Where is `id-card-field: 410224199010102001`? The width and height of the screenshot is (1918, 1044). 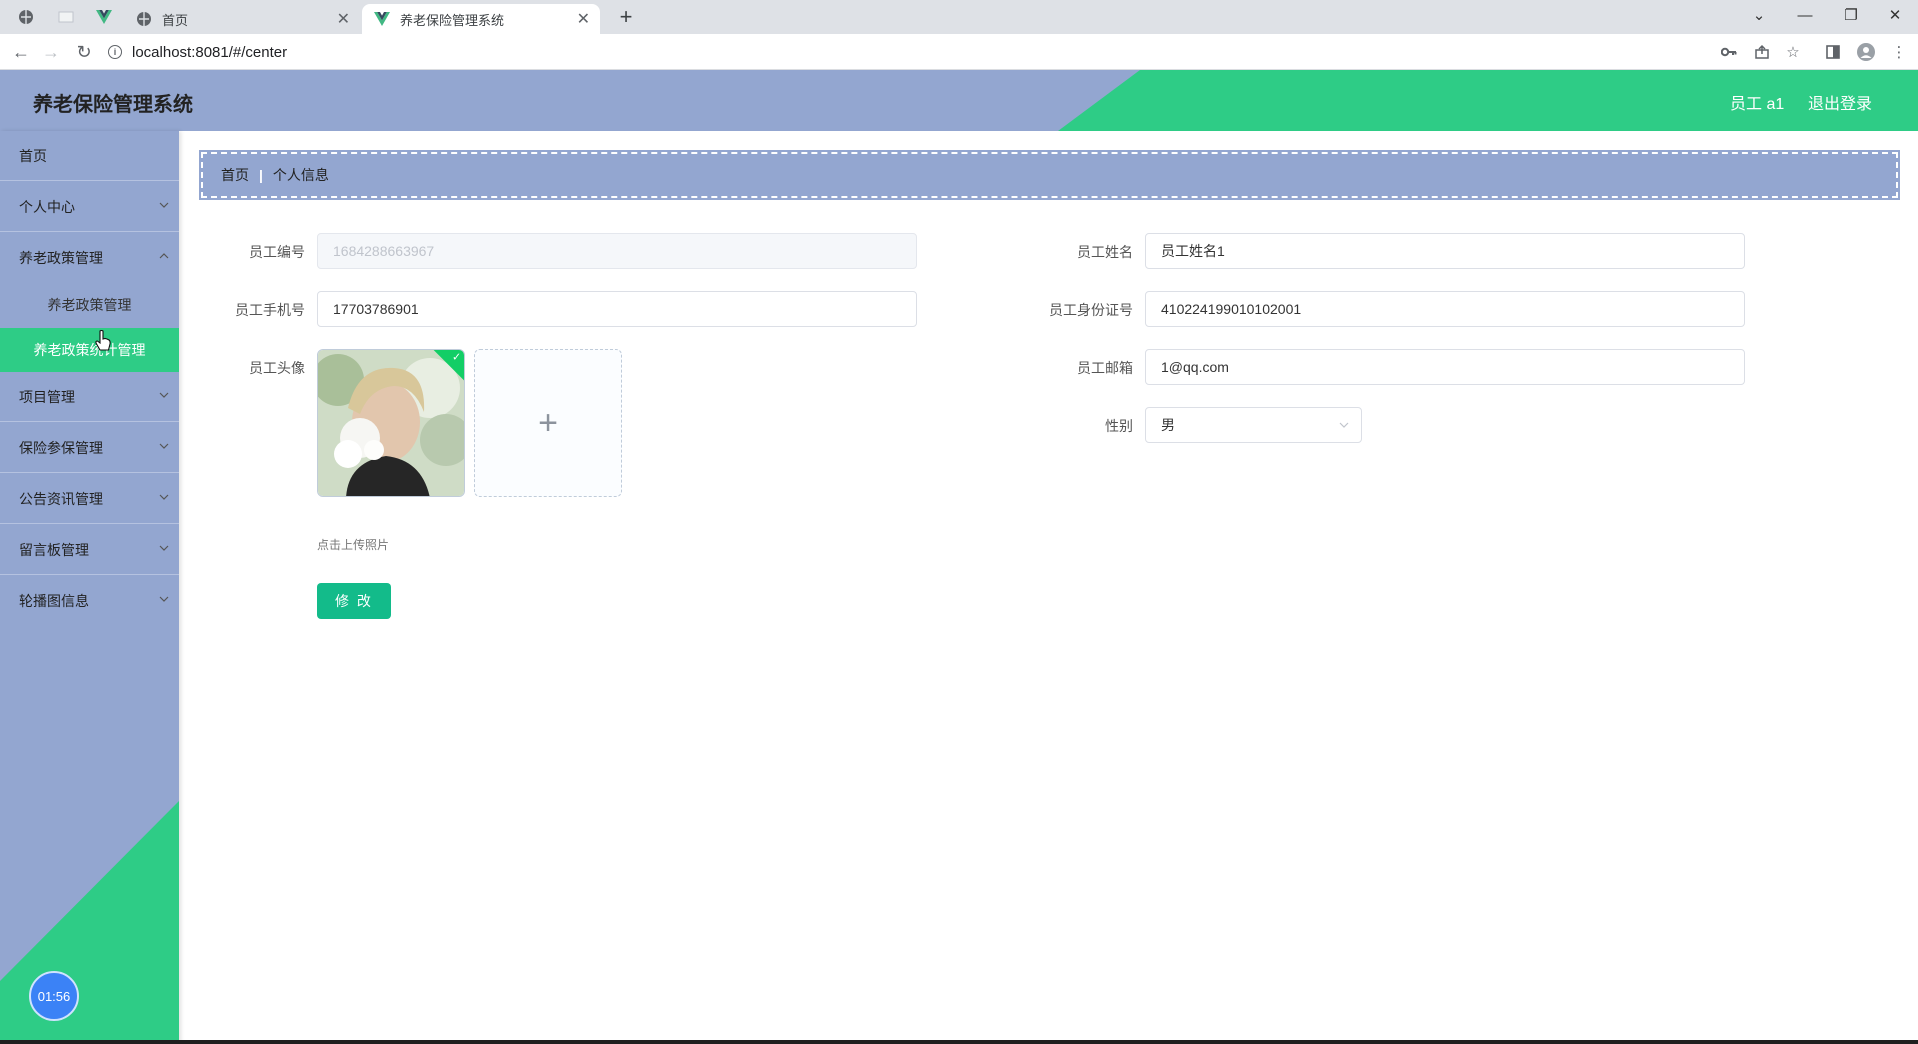
id-card-field: 410224199010102001 is located at coordinates (1445, 309).